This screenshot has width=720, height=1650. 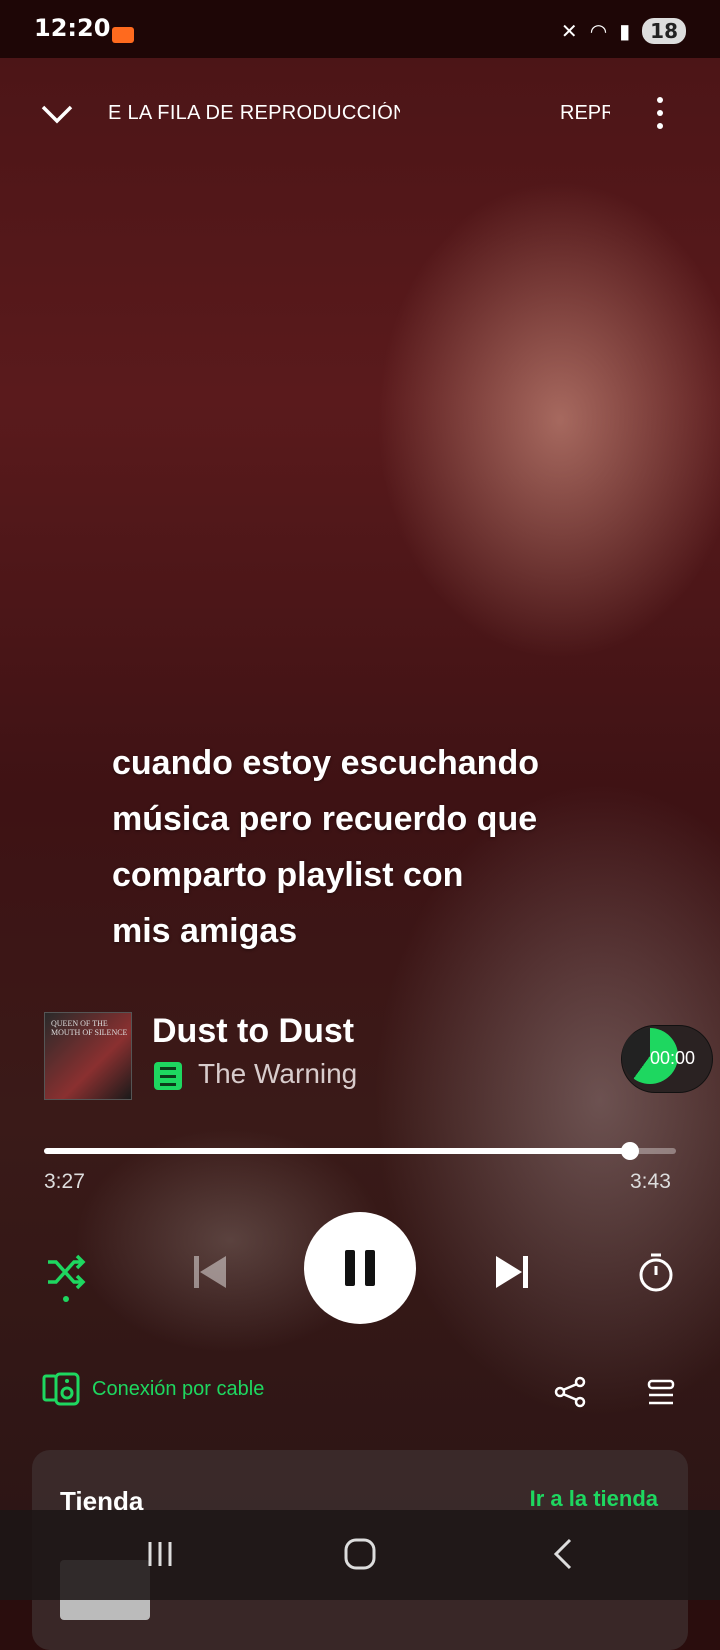 What do you see at coordinates (210, 1272) in the screenshot?
I see `previous-icon` at bounding box center [210, 1272].